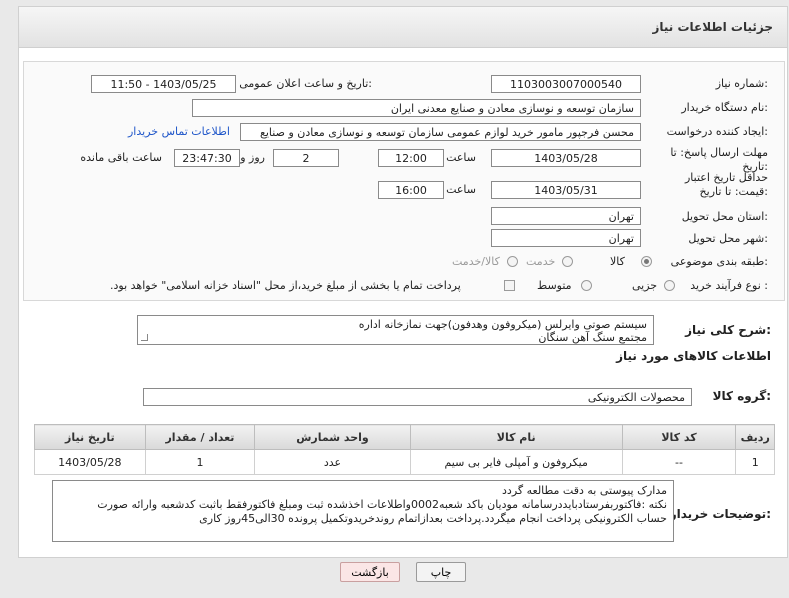 This screenshot has height=598, width=789. What do you see at coordinates (566, 238) in the screenshot?
I see `city-field: تهران` at bounding box center [566, 238].